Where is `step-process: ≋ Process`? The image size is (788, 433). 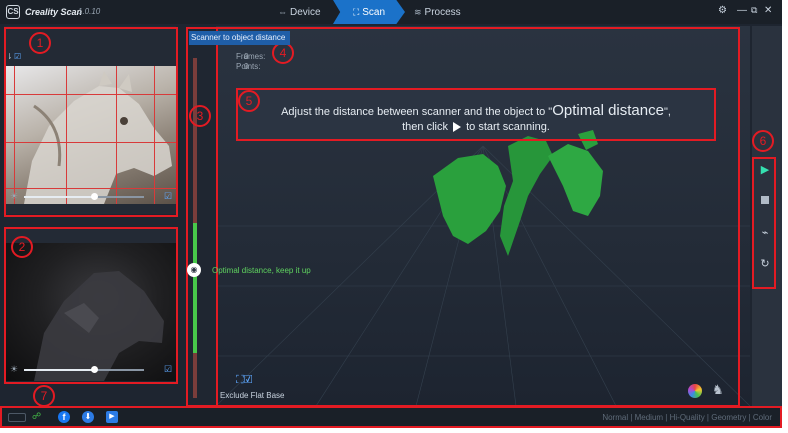 step-process: ≋ Process is located at coordinates (437, 12).